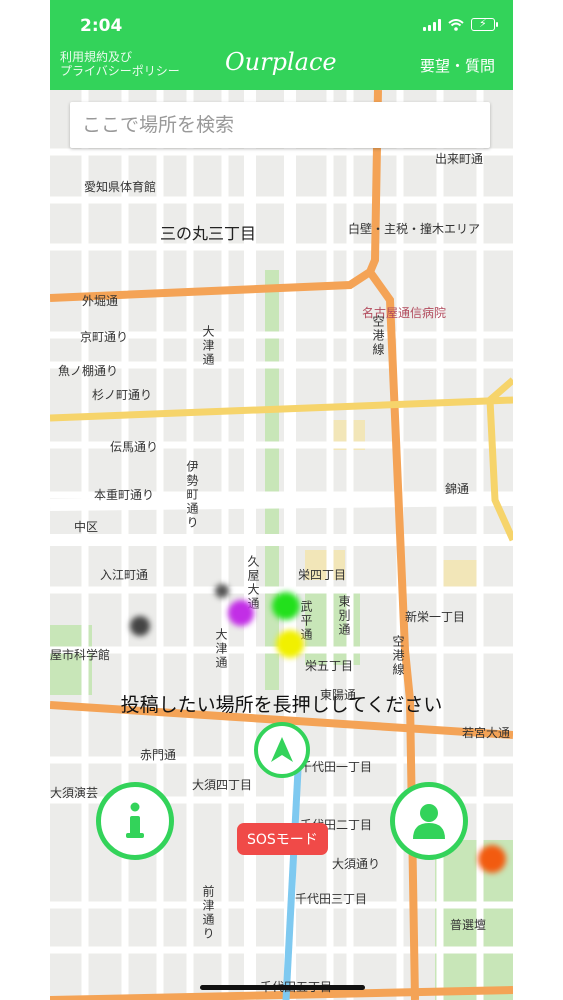  I want to click on map-label: 愛知県体育館, so click(120, 187).